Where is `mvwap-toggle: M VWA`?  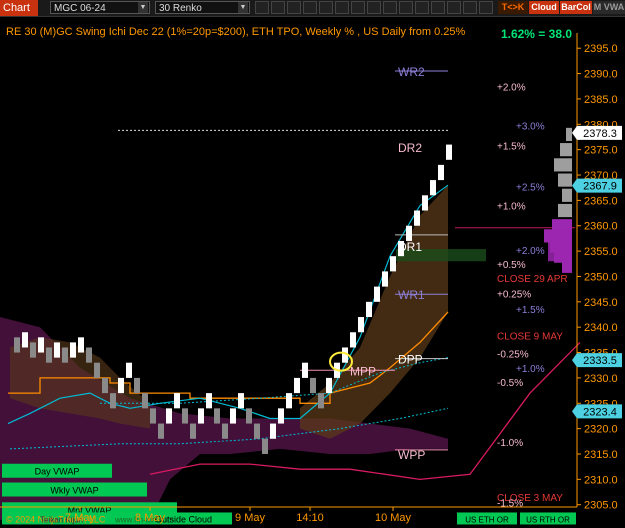 mvwap-toggle: M VWA is located at coordinates (609, 7).